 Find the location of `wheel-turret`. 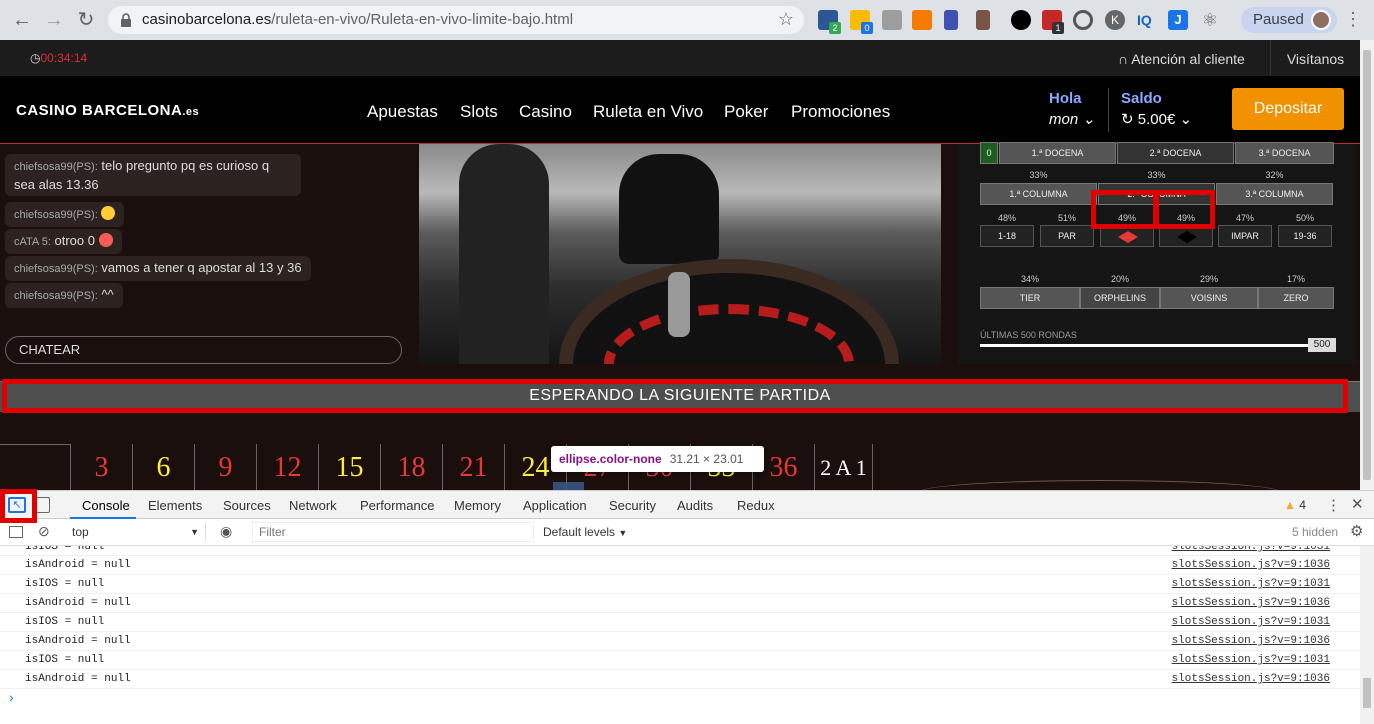

wheel-turret is located at coordinates (679, 304).